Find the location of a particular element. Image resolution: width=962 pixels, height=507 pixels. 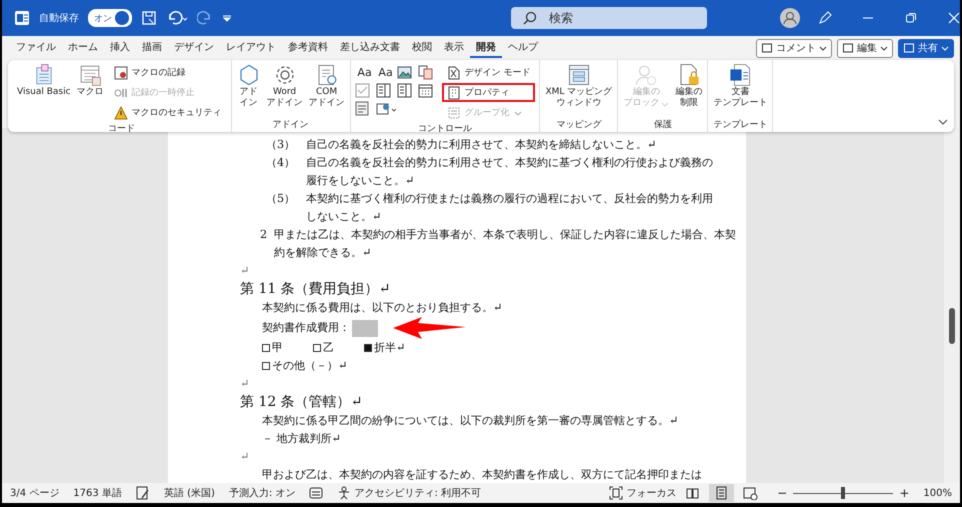

ribbon-tab: レイアウト is located at coordinates (251, 48).